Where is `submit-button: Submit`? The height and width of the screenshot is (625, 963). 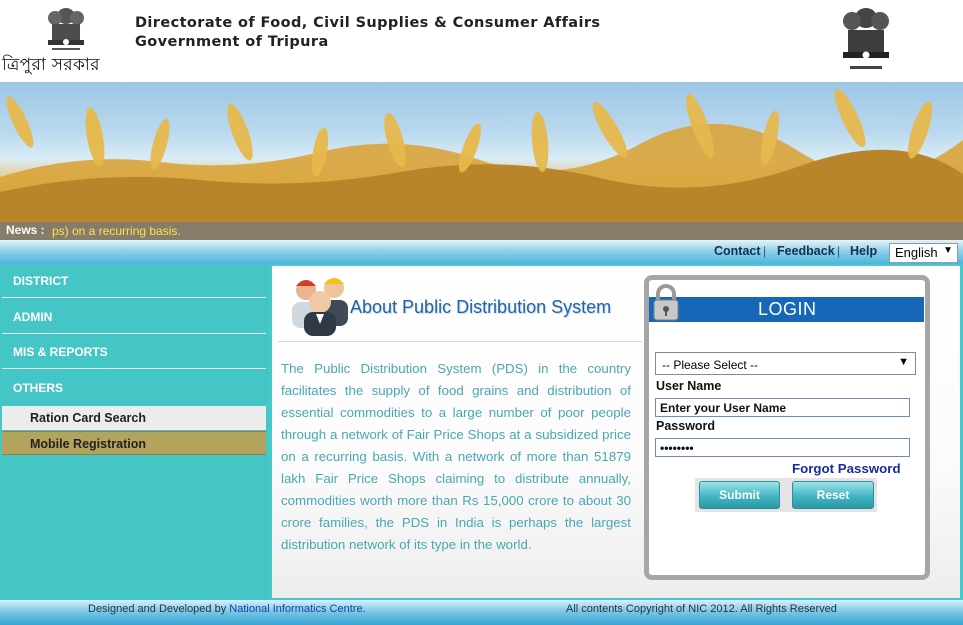 submit-button: Submit is located at coordinates (739, 495).